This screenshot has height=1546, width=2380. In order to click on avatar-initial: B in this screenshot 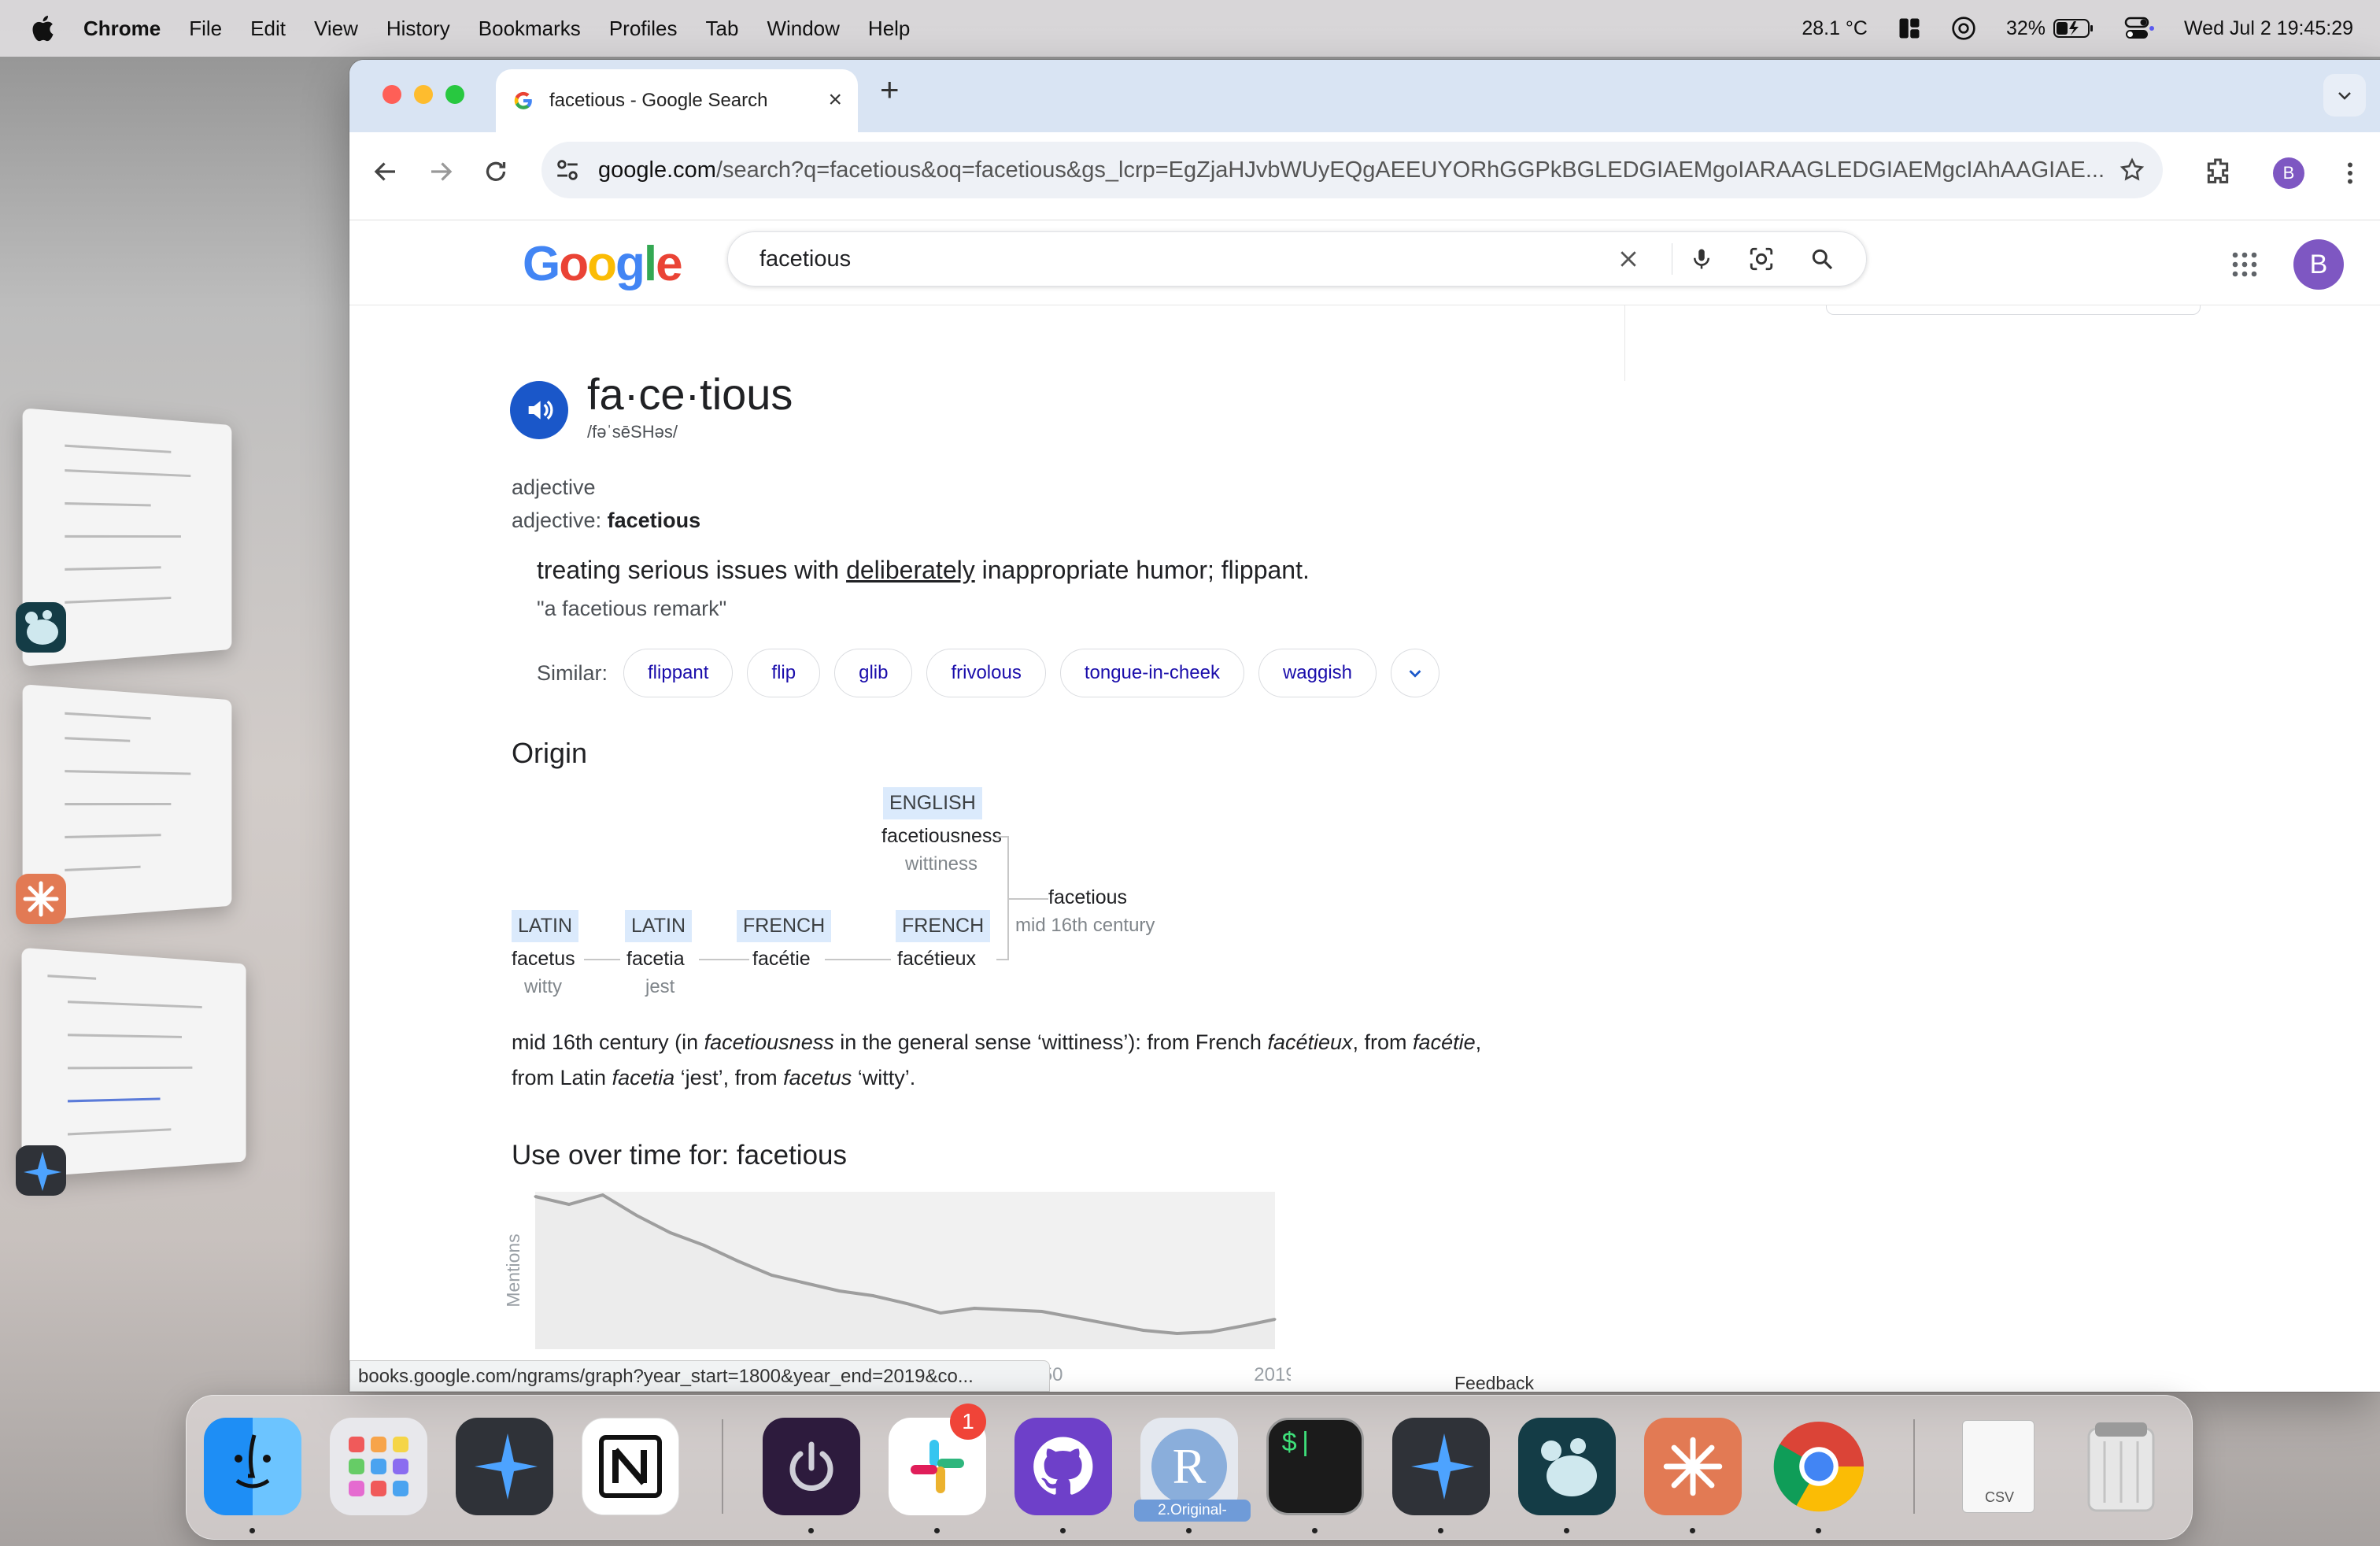, I will do `click(2318, 264)`.